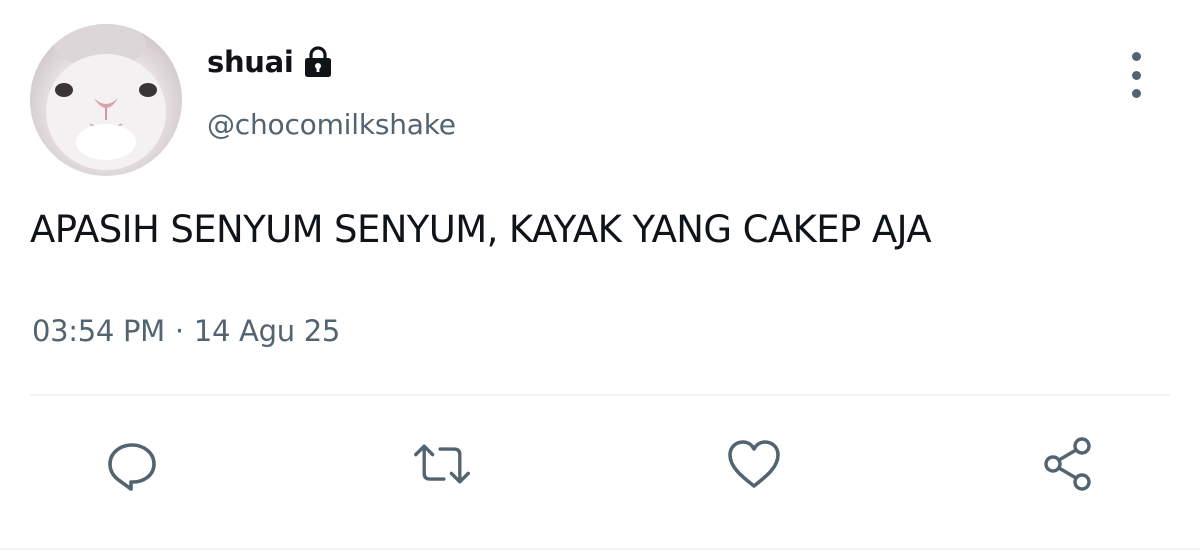 Image resolution: width=1200 pixels, height=555 pixels. I want to click on retweet-button, so click(442, 464).